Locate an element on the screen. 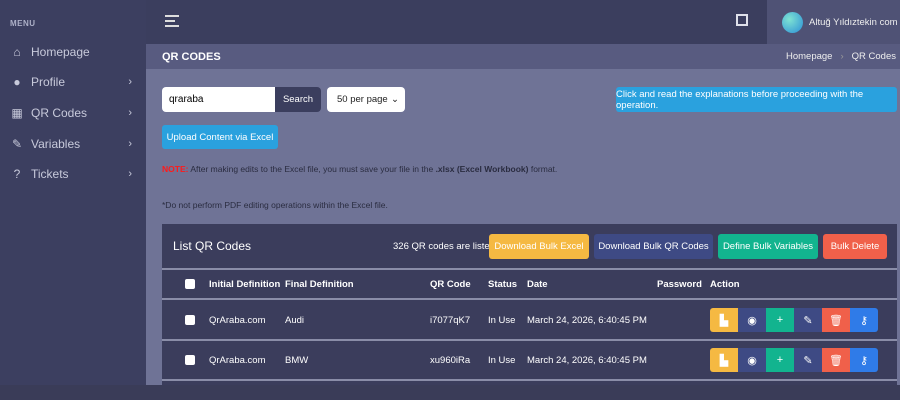 This screenshot has height=400, width=900. sidebar-item-homepage: ⌂ Homepage is located at coordinates (73, 52).